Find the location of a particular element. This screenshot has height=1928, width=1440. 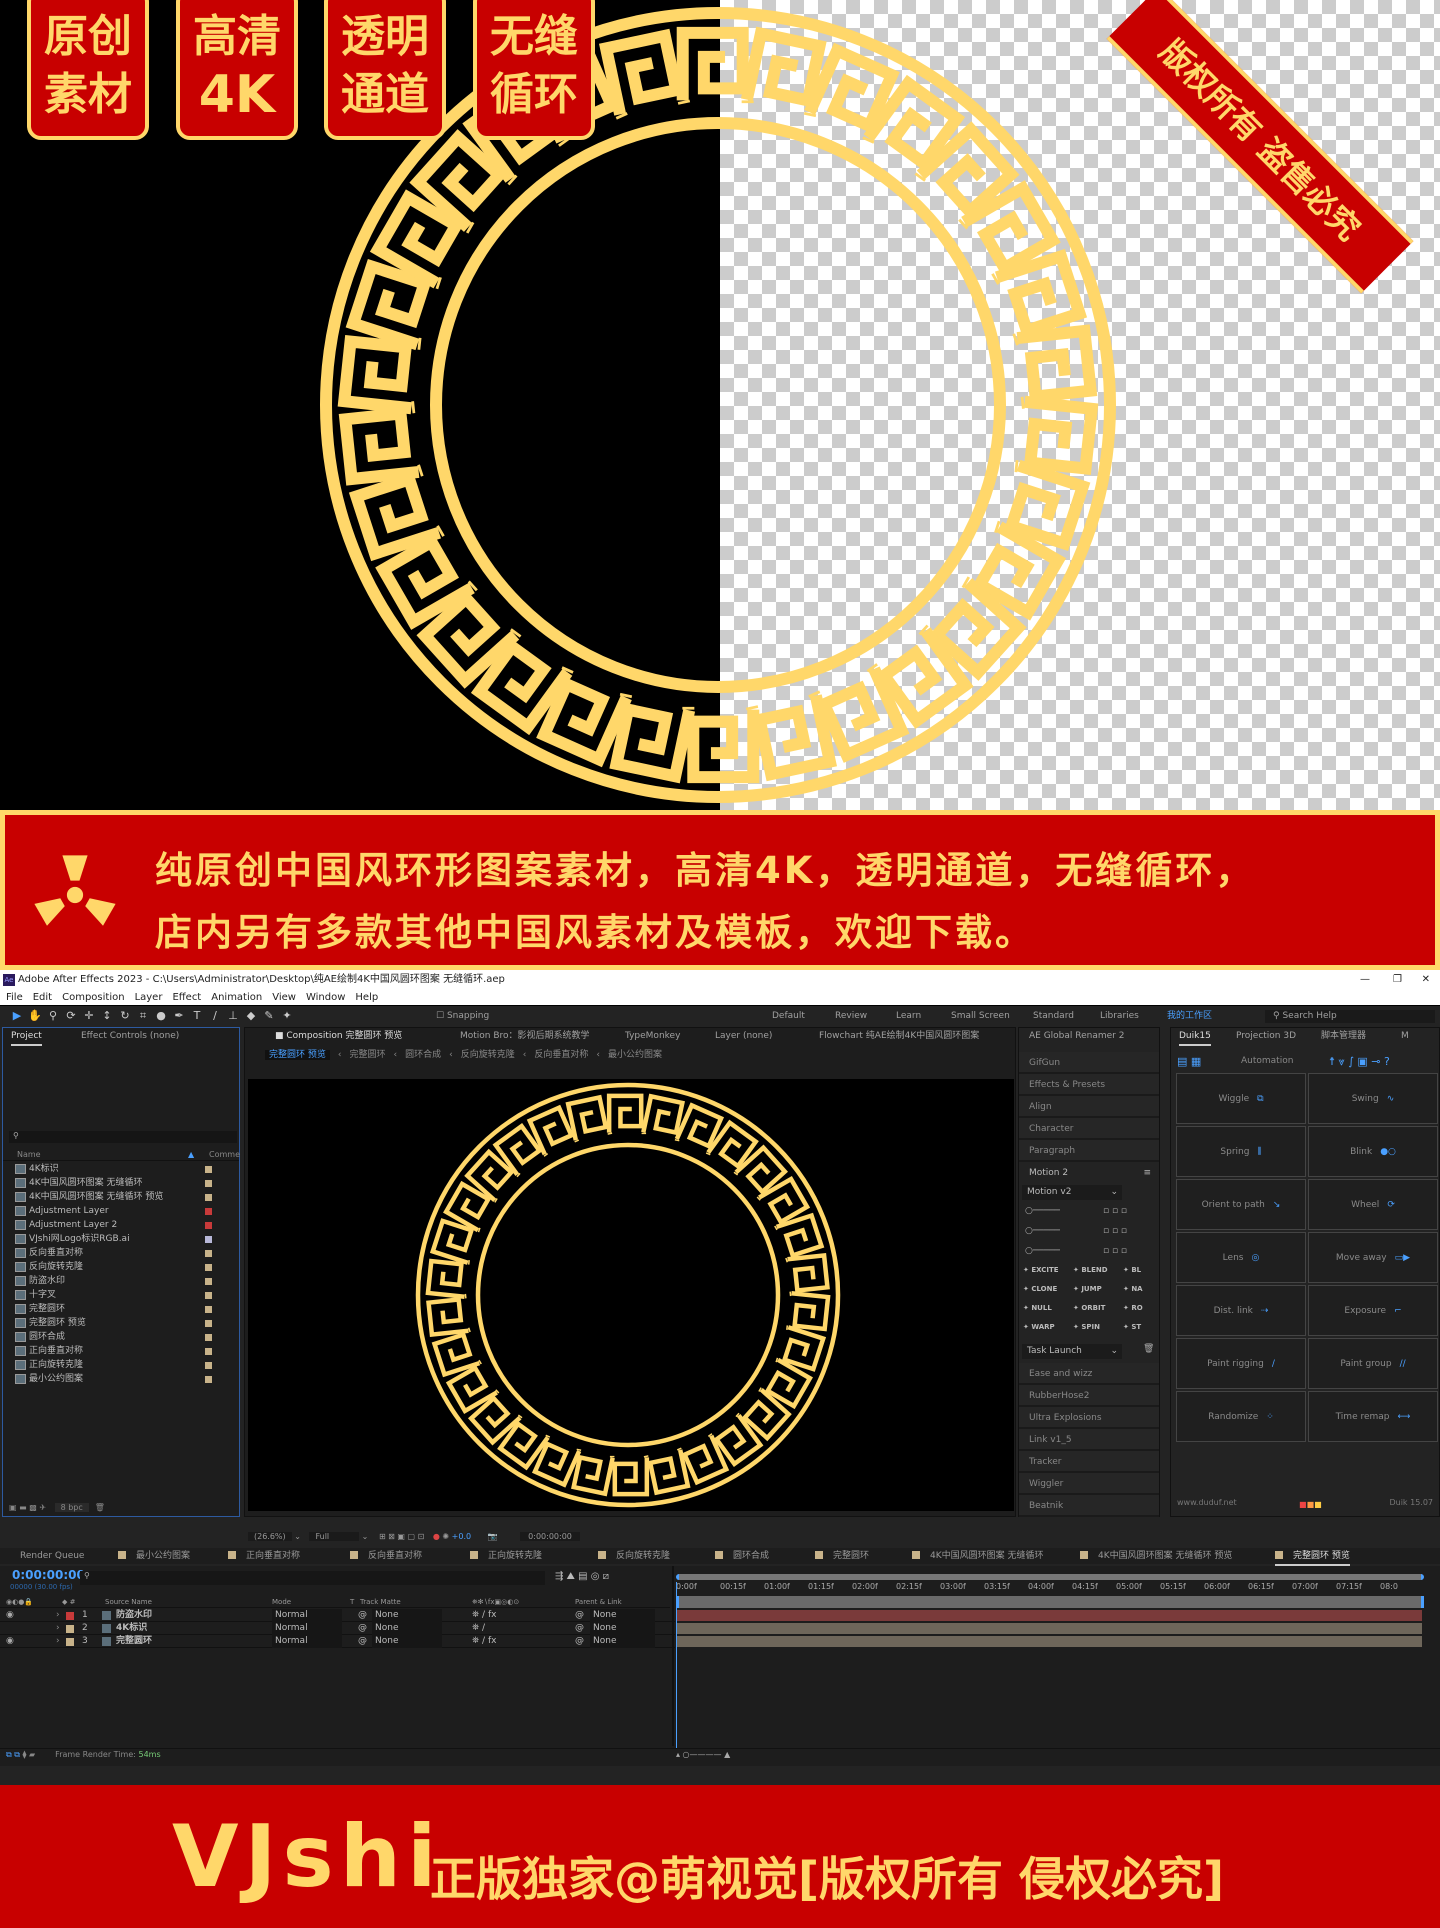

clone-stamp-icon: ⊥ is located at coordinates (233, 1016).